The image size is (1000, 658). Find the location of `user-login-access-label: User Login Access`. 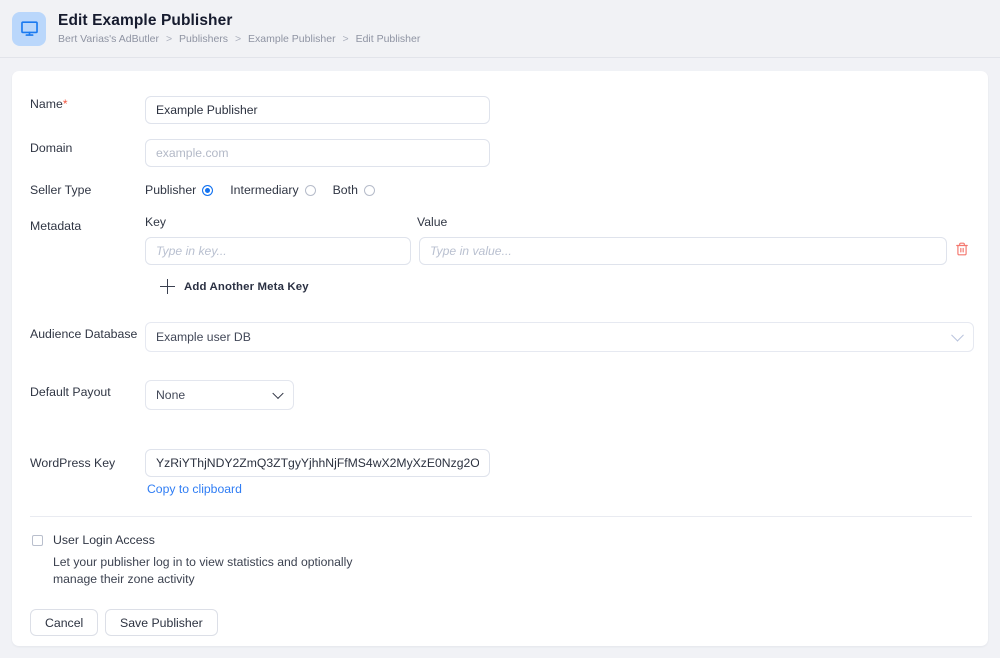

user-login-access-label: User Login Access is located at coordinates (104, 540).